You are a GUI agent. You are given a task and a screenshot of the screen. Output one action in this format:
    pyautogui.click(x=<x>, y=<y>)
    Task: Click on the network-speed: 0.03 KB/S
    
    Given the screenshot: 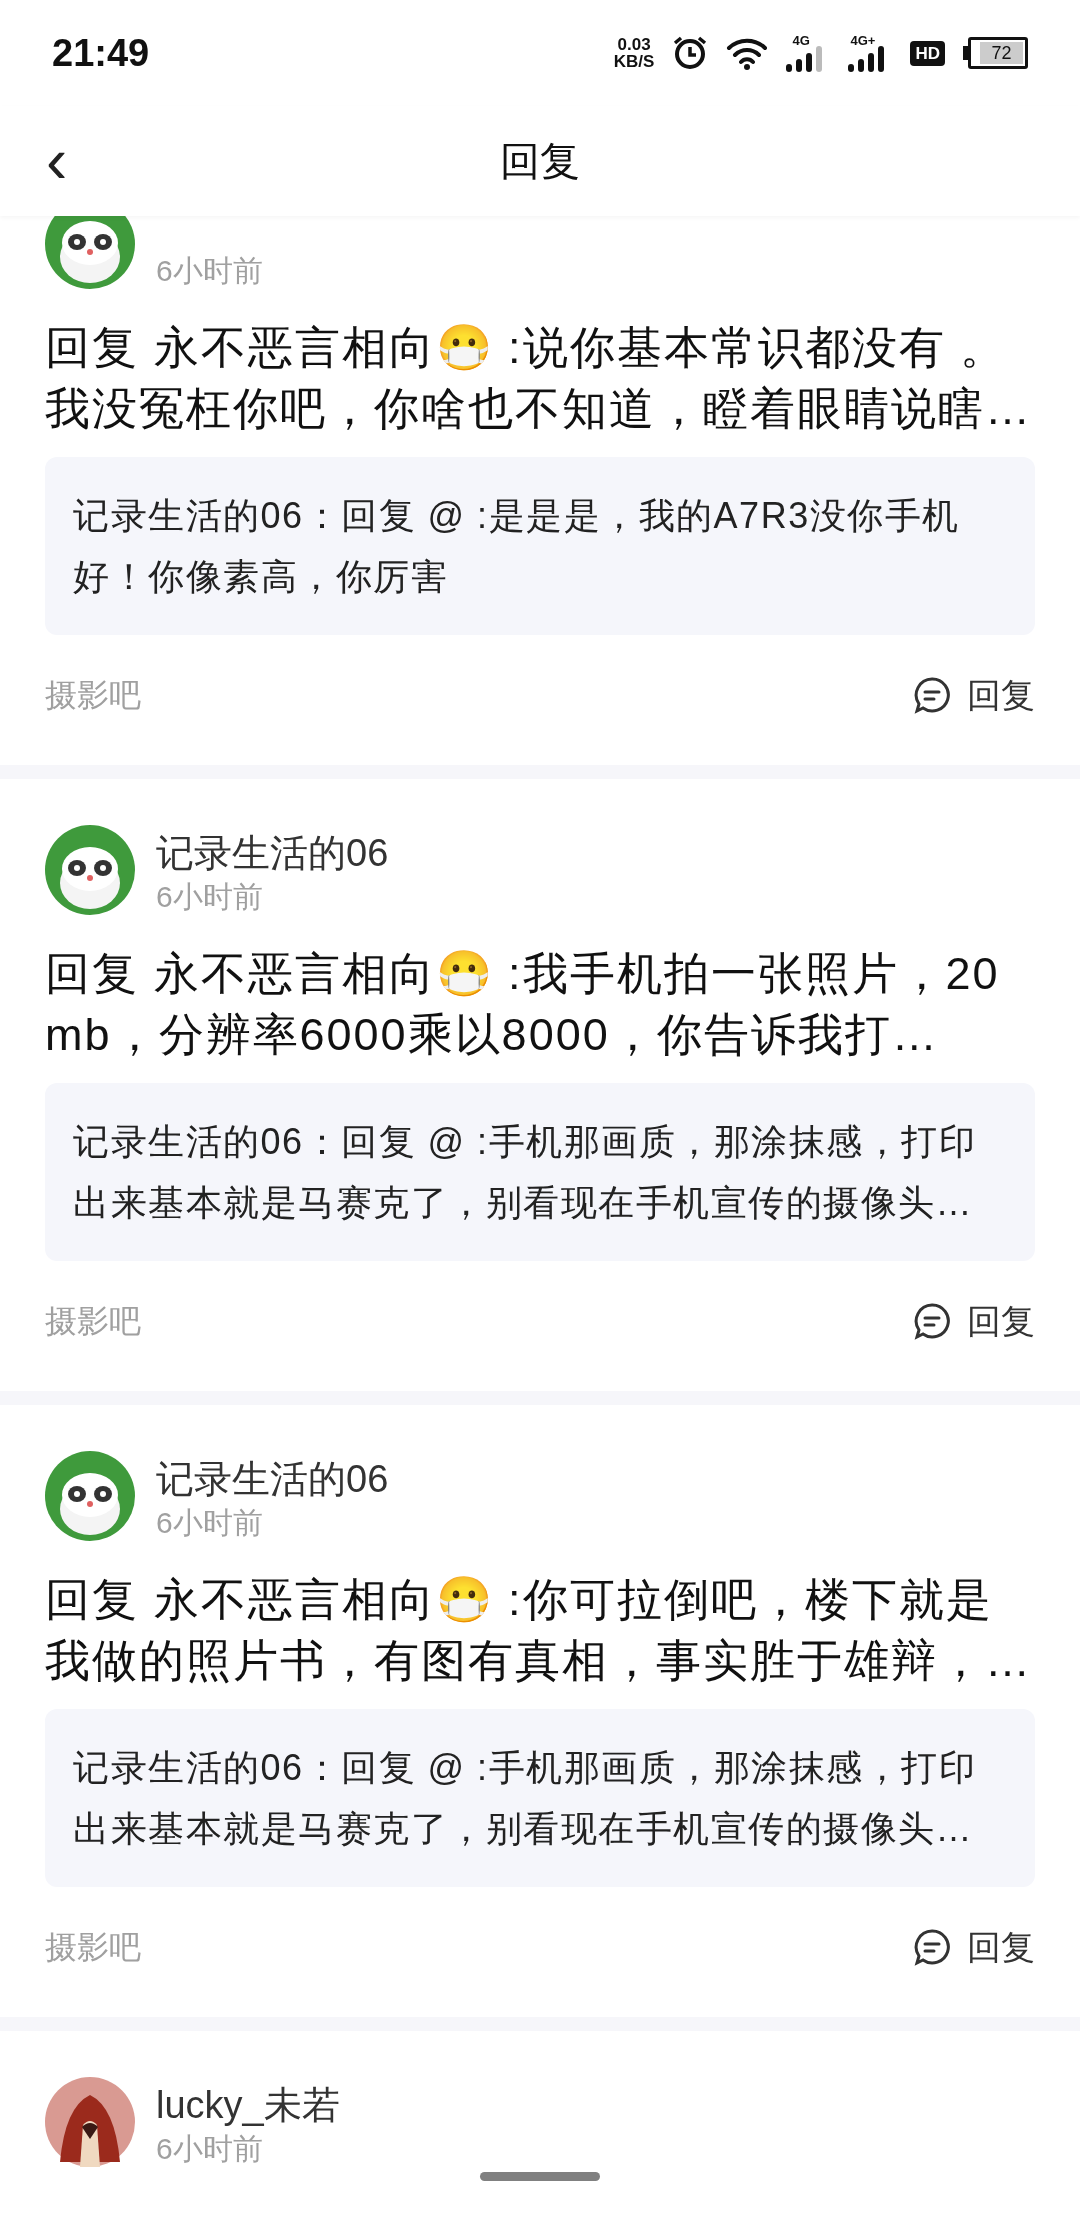 What is the action you would take?
    pyautogui.click(x=634, y=53)
    